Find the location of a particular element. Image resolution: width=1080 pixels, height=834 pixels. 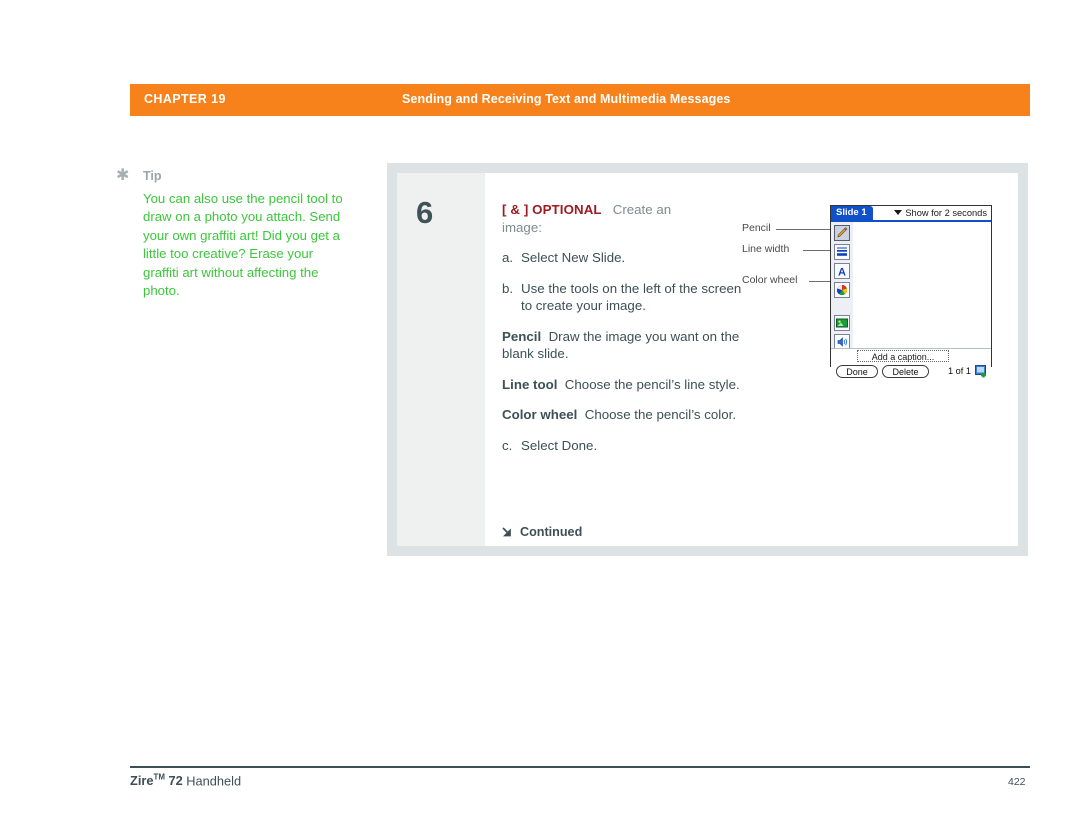

step-number: 6 is located at coordinates (424, 212).